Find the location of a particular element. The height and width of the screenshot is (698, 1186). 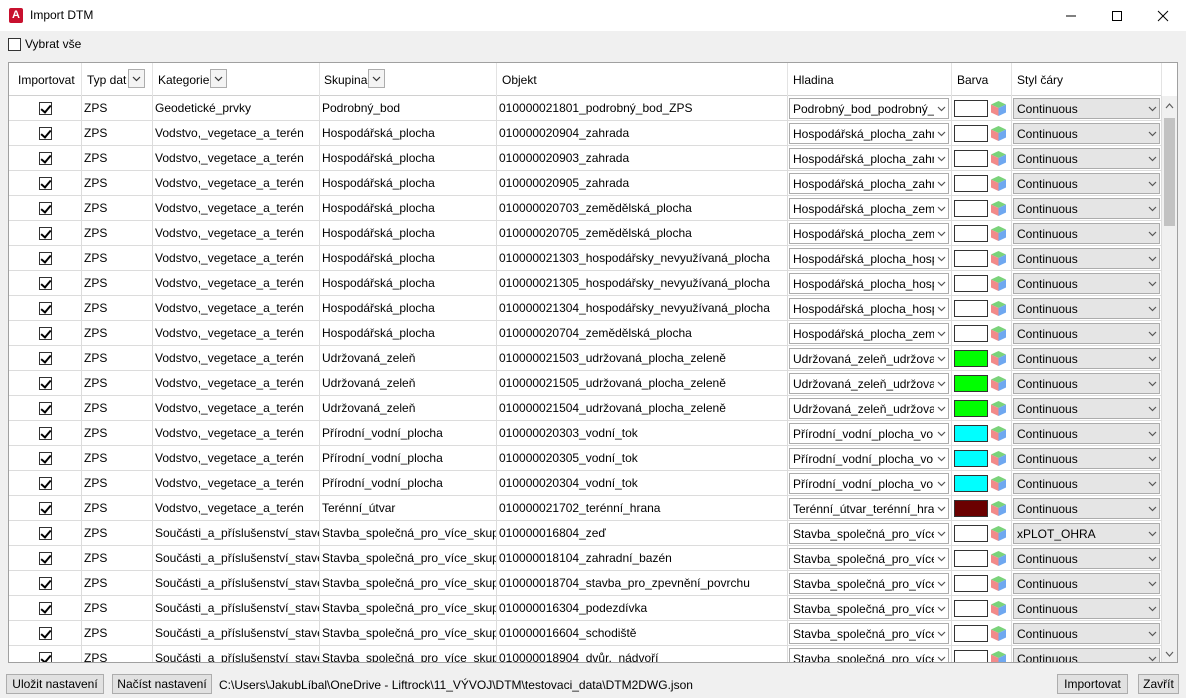

header-barva: Barva is located at coordinates (982, 79).